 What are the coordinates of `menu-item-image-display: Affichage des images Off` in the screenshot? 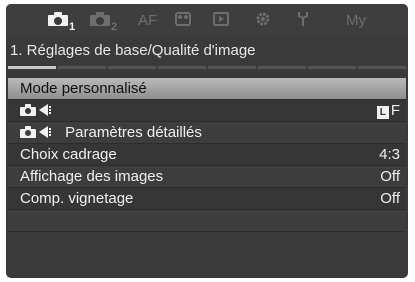 It's located at (207, 177).